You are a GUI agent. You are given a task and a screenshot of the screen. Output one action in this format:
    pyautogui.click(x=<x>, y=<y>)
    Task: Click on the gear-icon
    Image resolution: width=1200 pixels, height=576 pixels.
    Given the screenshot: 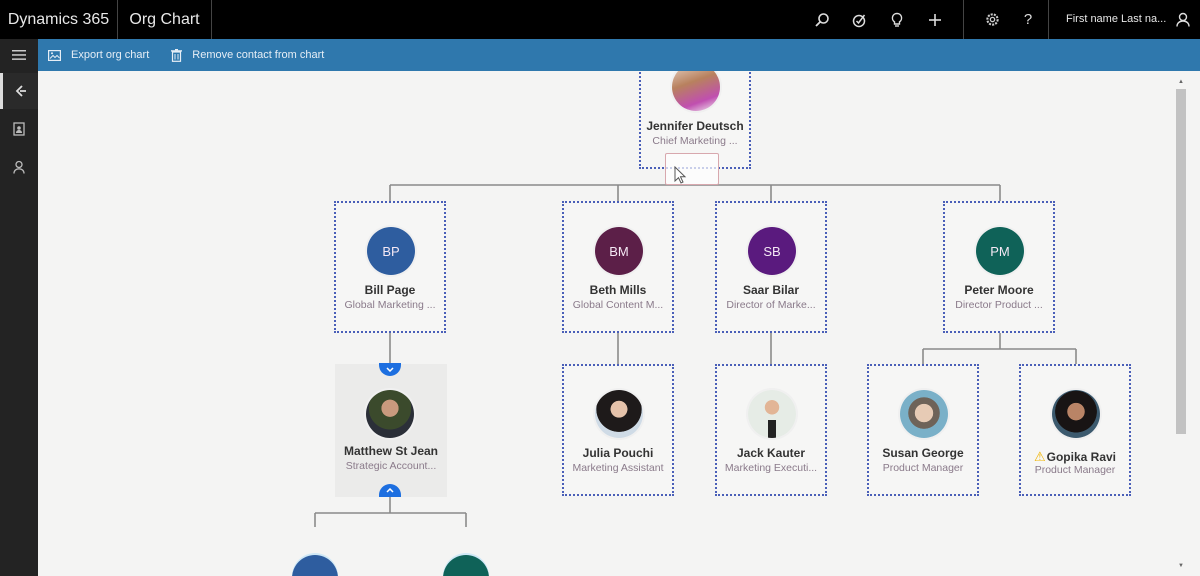 What is the action you would take?
    pyautogui.click(x=992, y=19)
    